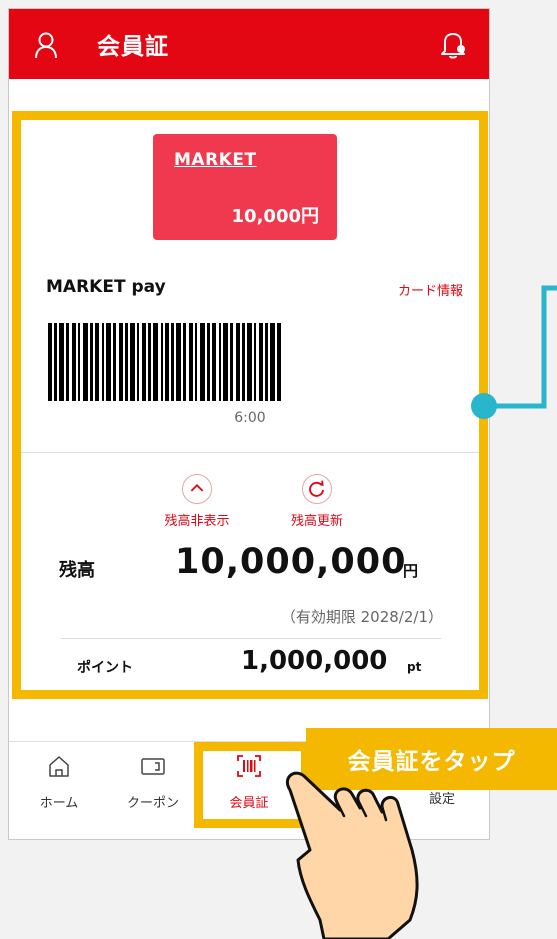 This screenshot has width=557, height=939. I want to click on barcode, so click(164, 362).